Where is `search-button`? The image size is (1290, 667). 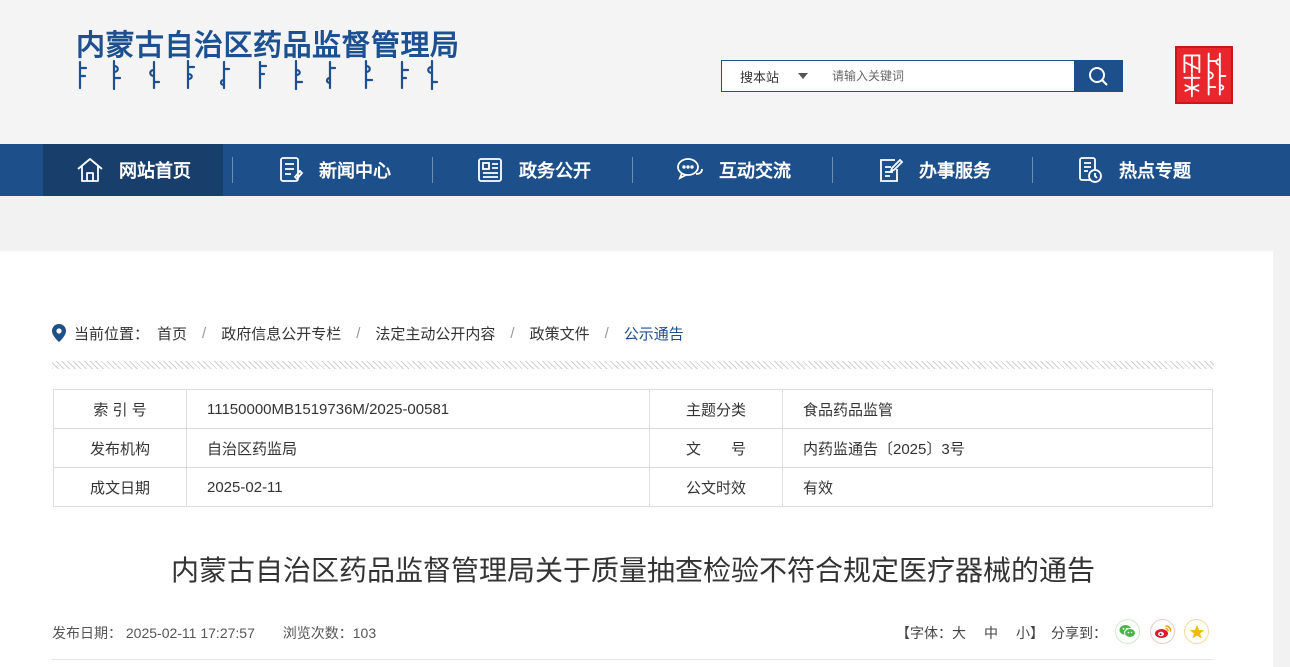
search-button is located at coordinates (1098, 76).